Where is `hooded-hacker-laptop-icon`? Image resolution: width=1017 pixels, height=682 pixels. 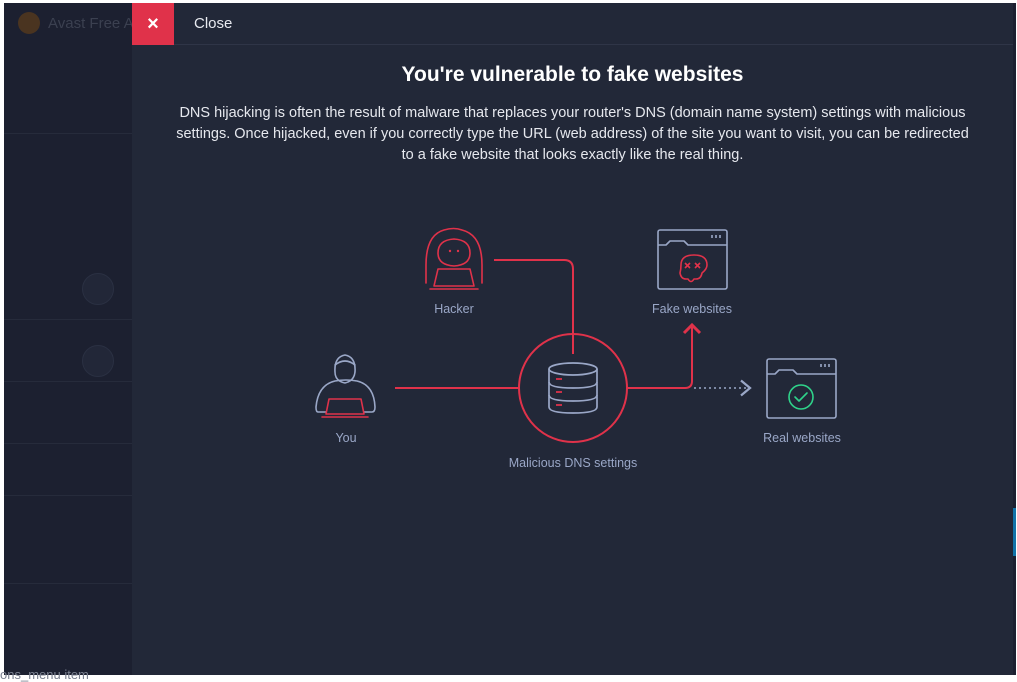
hooded-hacker-laptop-icon is located at coordinates (454, 258).